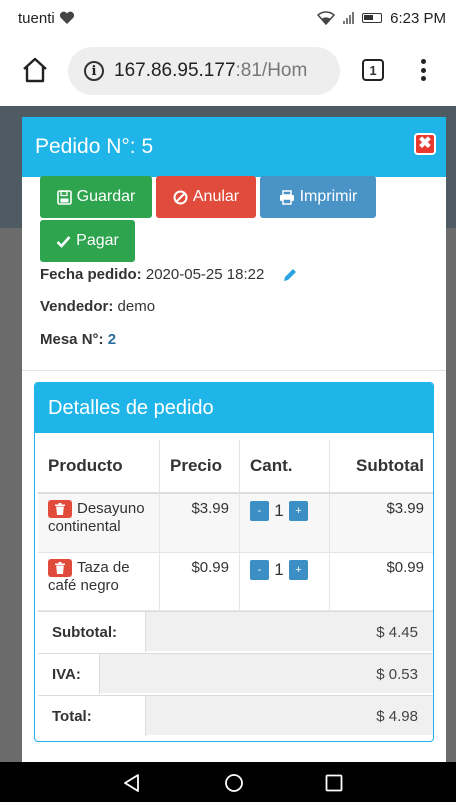  I want to click on product-name-line2: continental, so click(84, 527).